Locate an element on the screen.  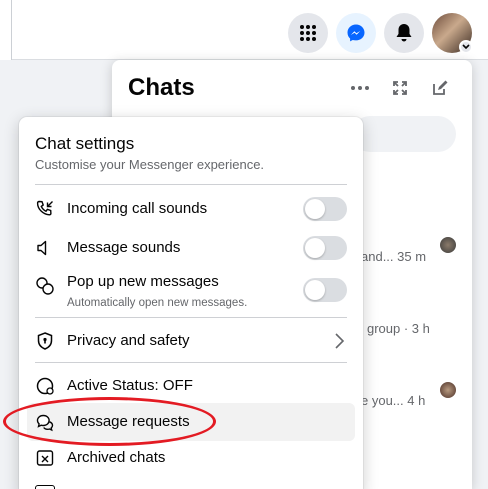
privacy-and-safety-row: Privacy and safety is located at coordinates (191, 341).